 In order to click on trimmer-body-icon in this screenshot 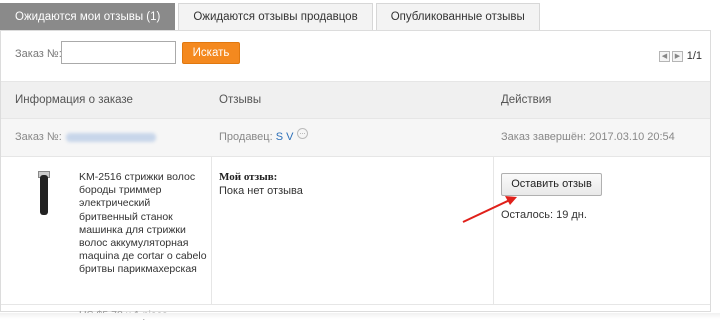, I will do `click(44, 195)`.